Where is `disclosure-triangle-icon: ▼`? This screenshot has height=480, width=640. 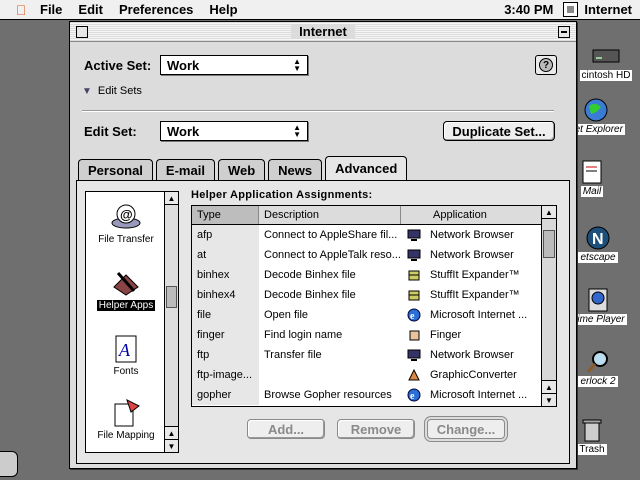 disclosure-triangle-icon: ▼ is located at coordinates (87, 91).